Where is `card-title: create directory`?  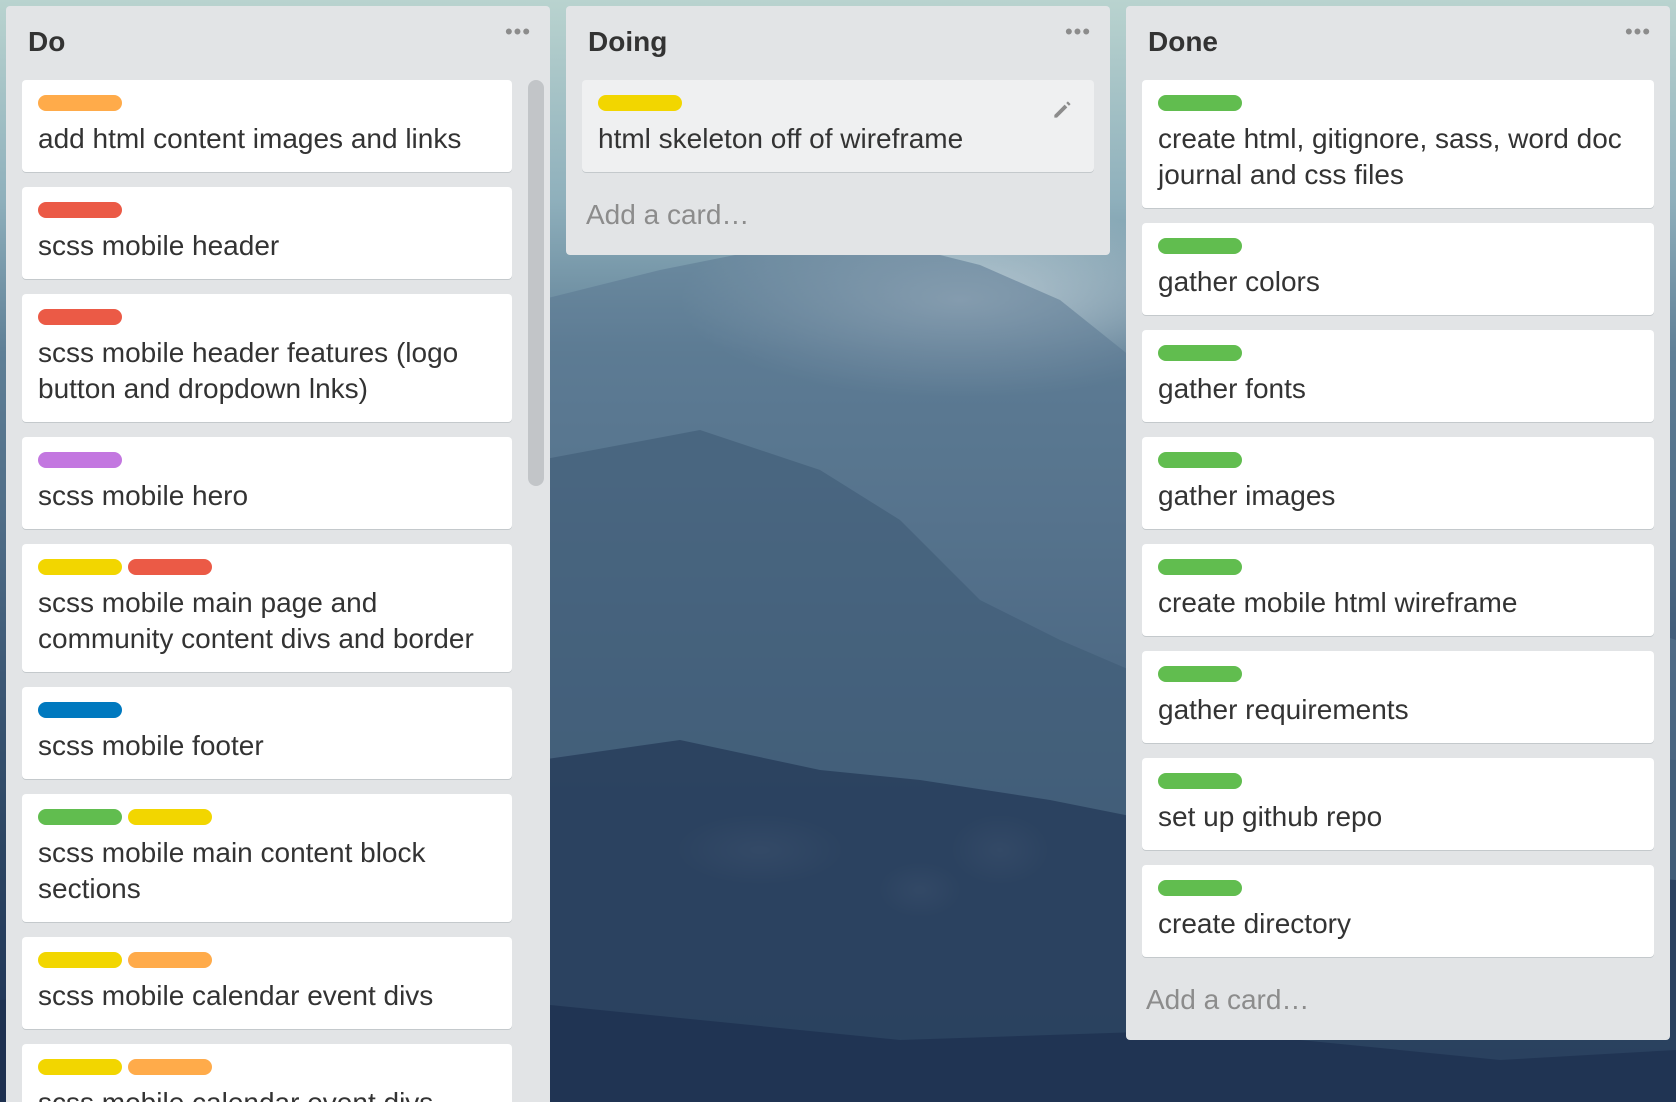 card-title: create directory is located at coordinates (1254, 923).